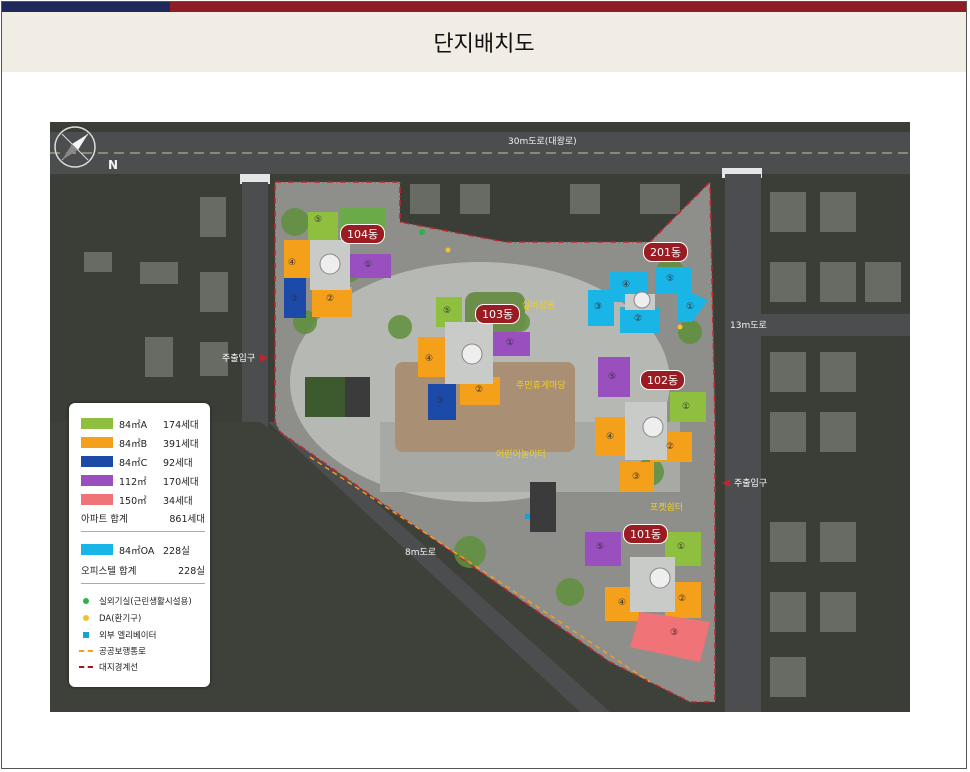 The height and width of the screenshot is (772, 970). What do you see at coordinates (178, 463) in the screenshot?
I see `legend-count: 92세대` at bounding box center [178, 463].